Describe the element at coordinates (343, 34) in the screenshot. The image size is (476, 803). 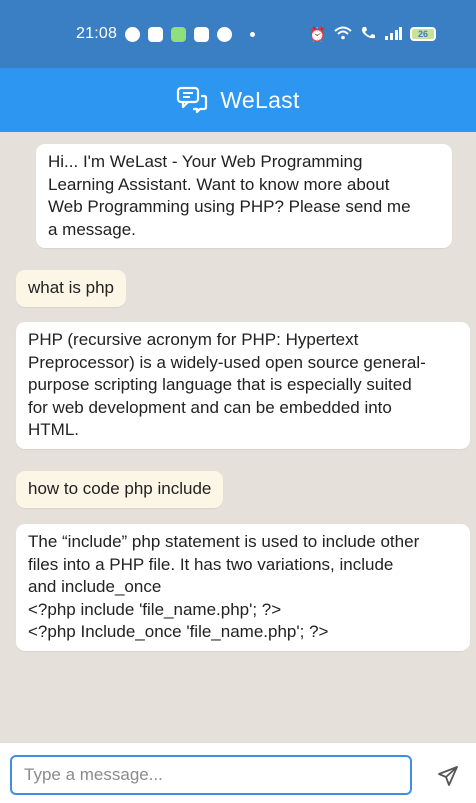
I see `wifi-icon` at that location.